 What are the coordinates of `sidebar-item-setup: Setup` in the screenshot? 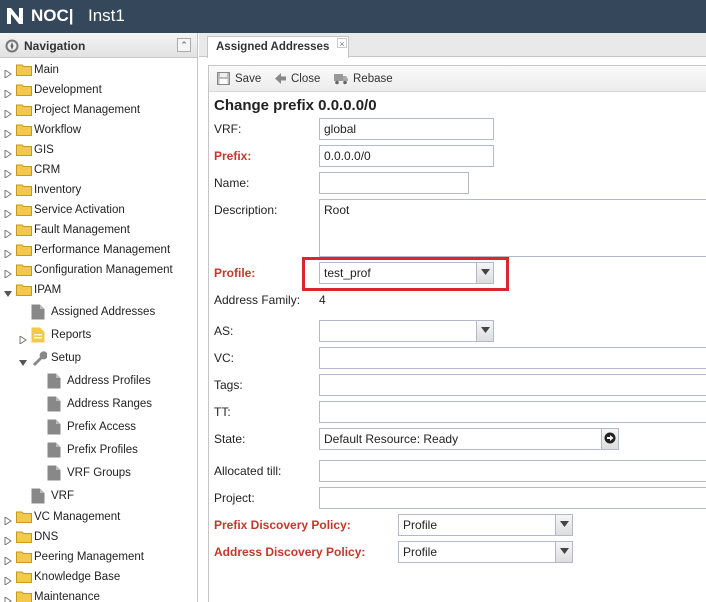 It's located at (106, 358).